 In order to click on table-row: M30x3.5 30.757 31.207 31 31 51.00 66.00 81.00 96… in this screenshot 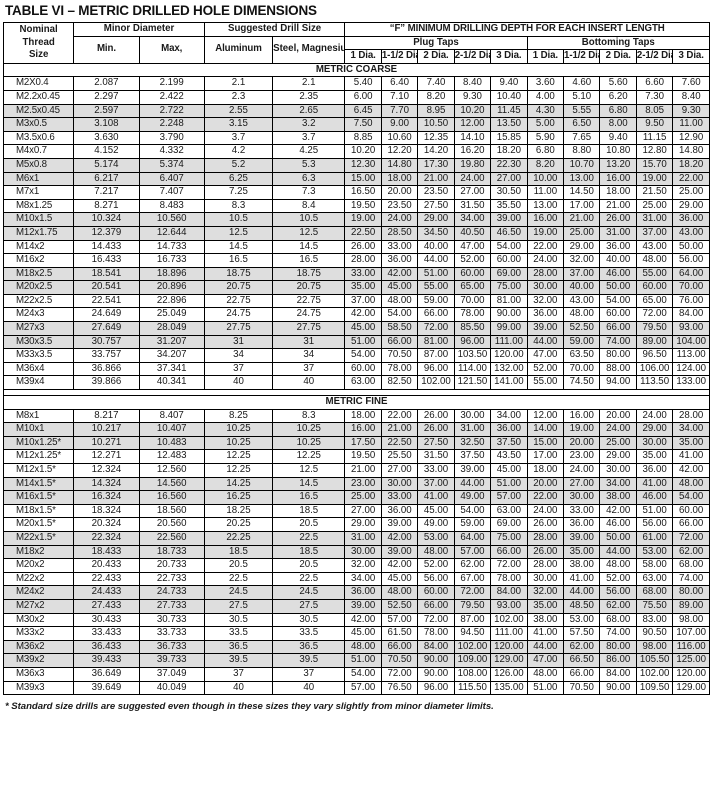, I will do `click(356, 342)`.